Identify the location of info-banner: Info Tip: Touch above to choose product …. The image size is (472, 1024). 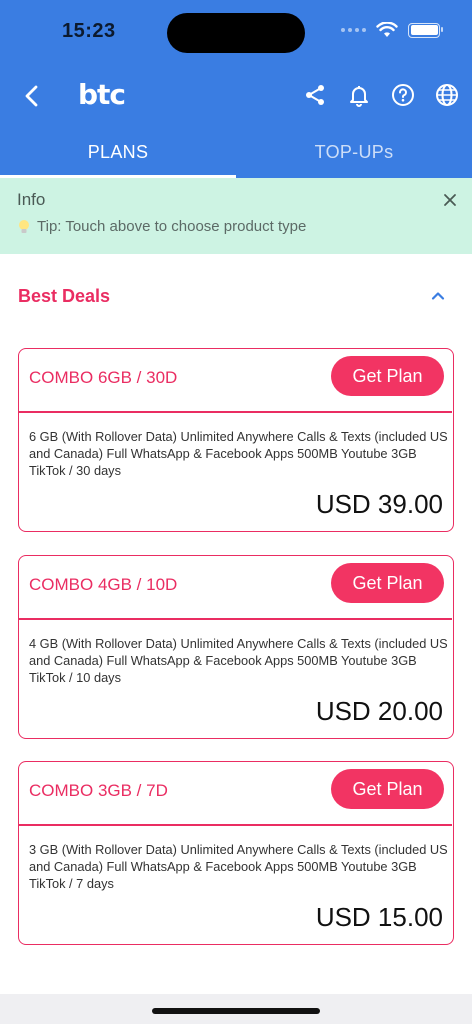
(236, 216).